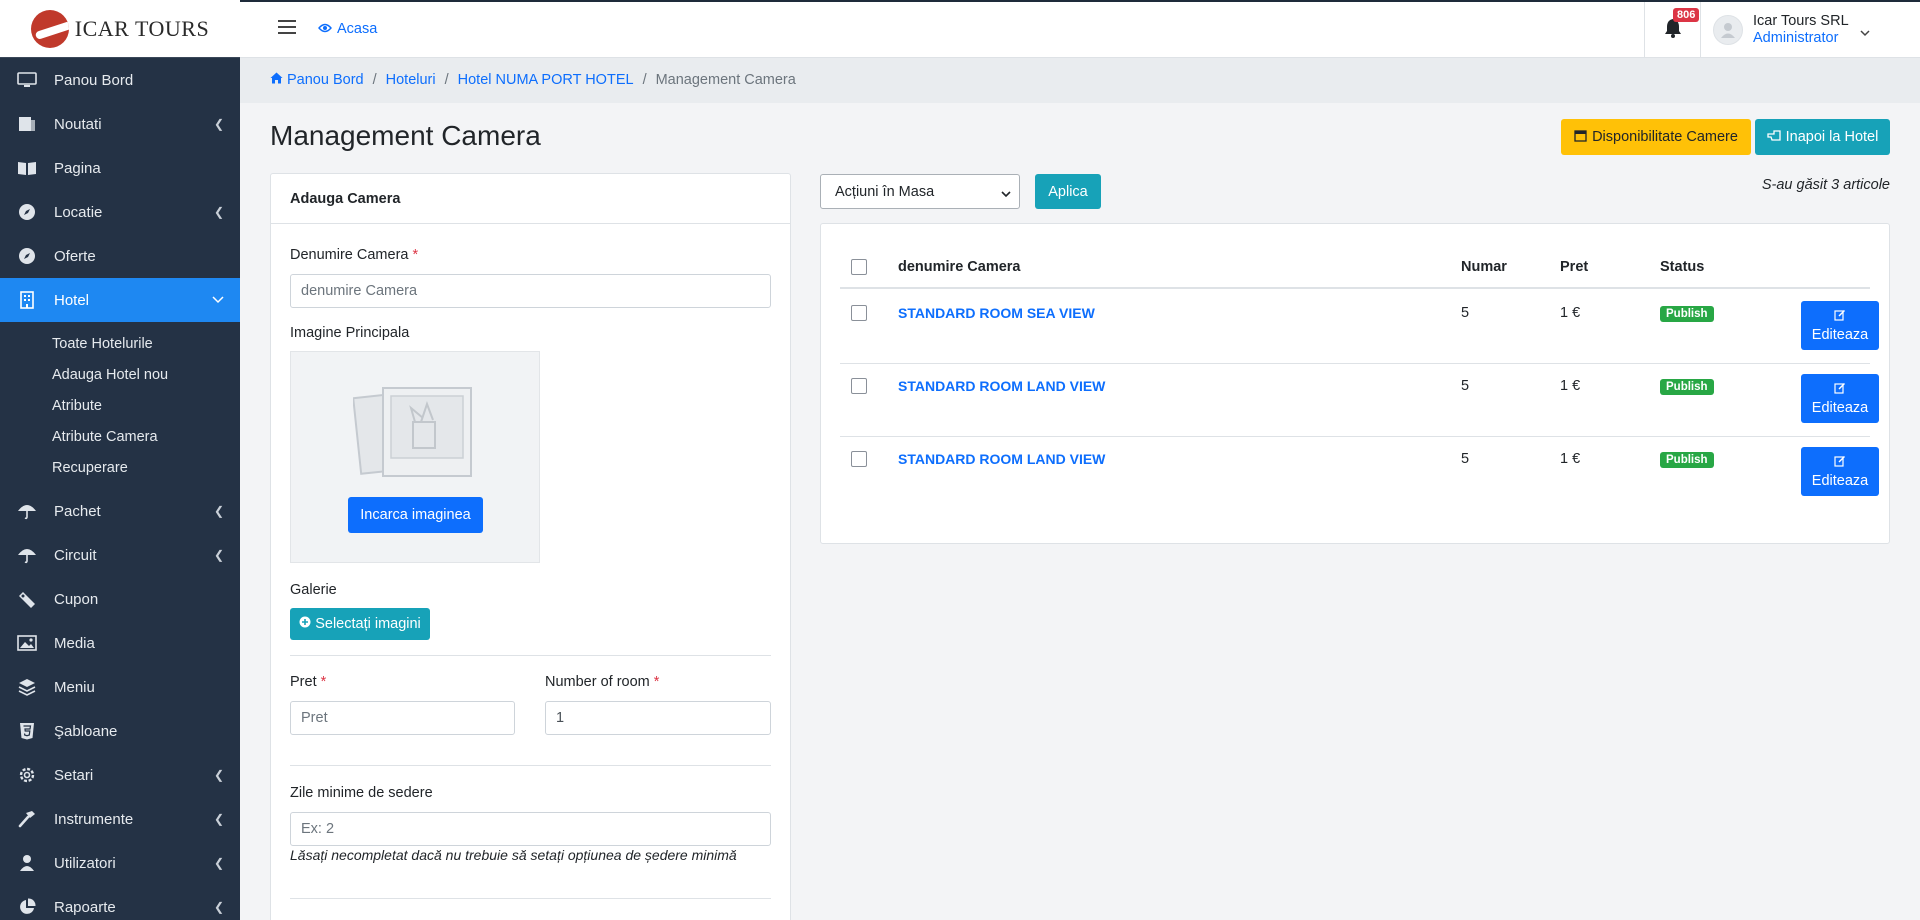  What do you see at coordinates (120, 902) in the screenshot?
I see `sidebar-item-rapoarte: Rapoarte ❮` at bounding box center [120, 902].